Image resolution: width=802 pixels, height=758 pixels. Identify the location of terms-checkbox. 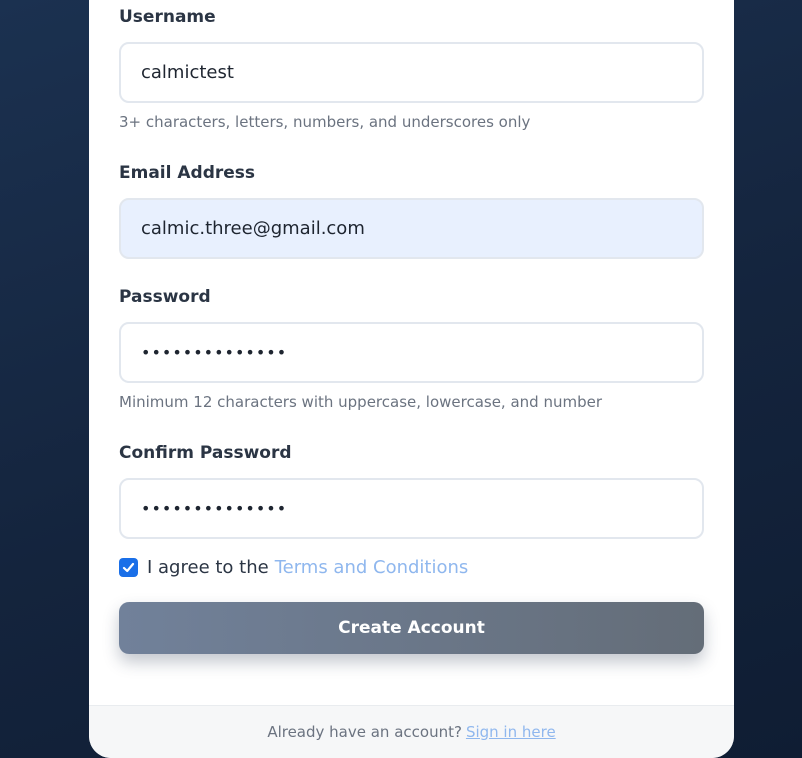
(128, 567).